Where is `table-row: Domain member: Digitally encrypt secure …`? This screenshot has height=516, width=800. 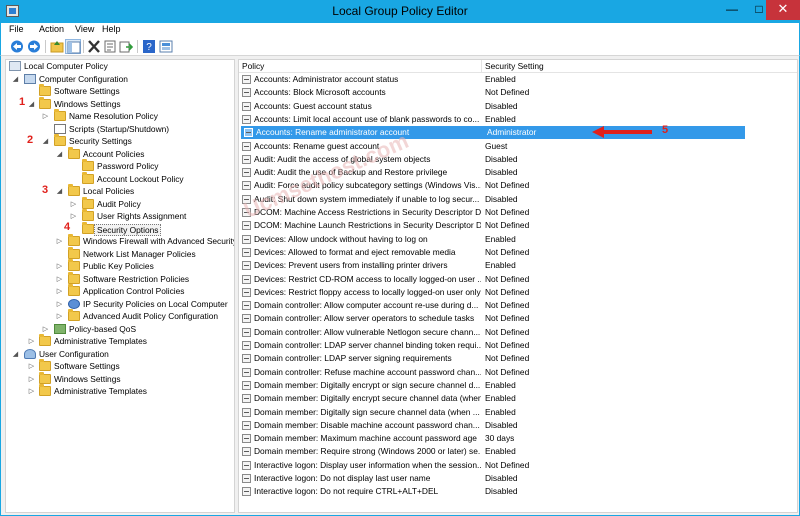 table-row: Domain member: Digitally encrypt secure … is located at coordinates (518, 398).